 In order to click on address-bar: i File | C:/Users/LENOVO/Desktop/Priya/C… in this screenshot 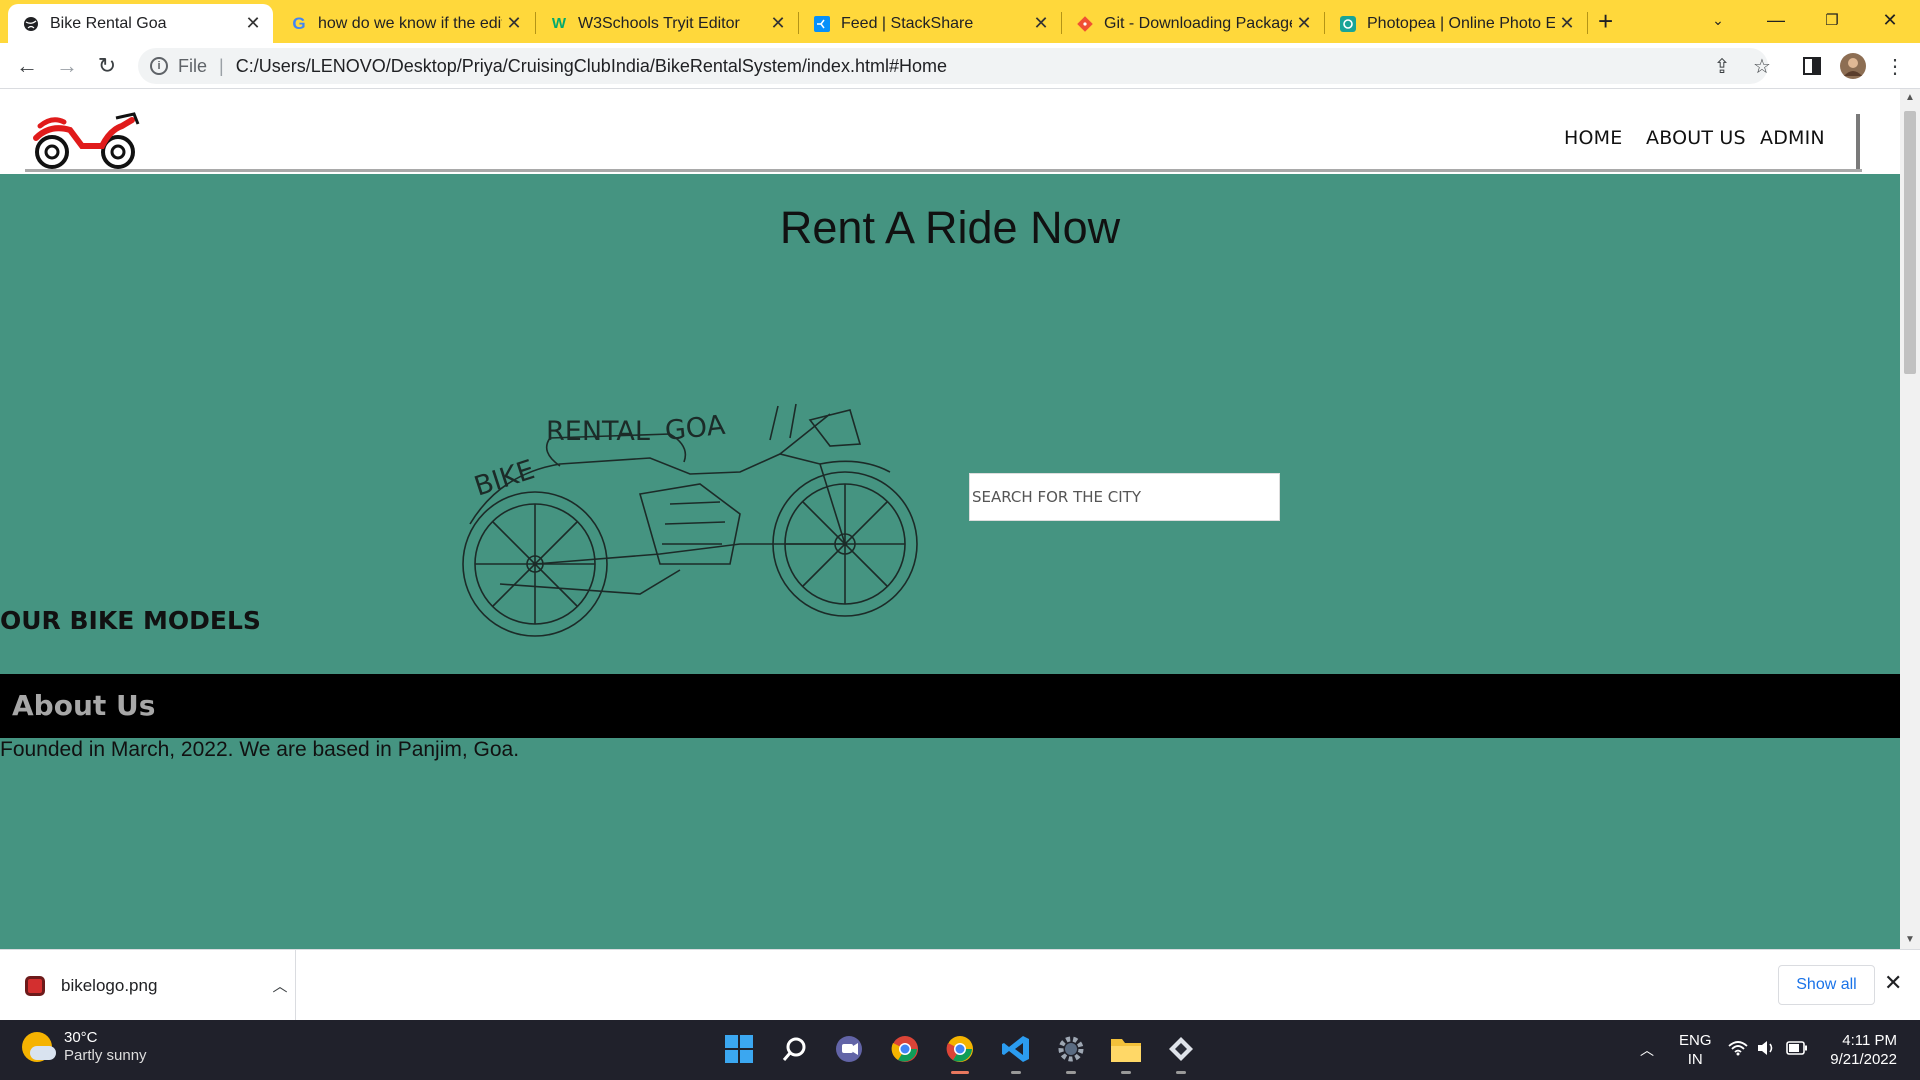, I will do `click(953, 66)`.